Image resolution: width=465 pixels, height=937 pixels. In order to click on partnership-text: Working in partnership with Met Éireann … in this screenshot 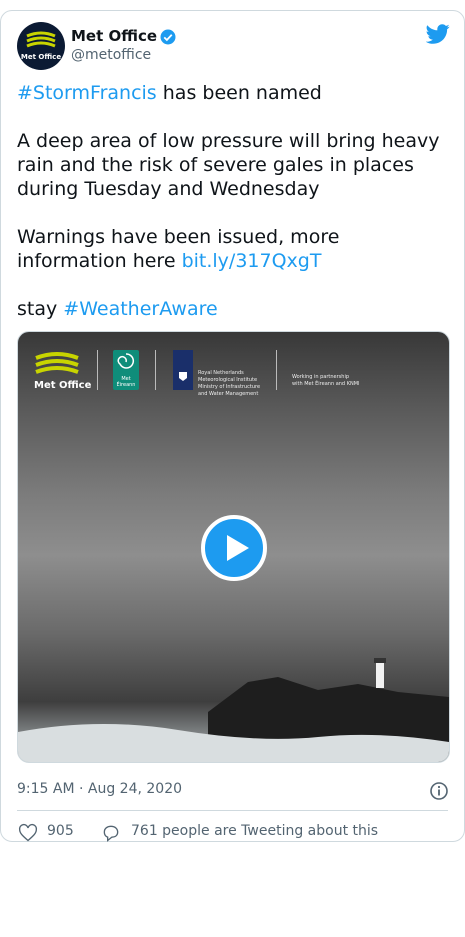, I will do `click(326, 380)`.